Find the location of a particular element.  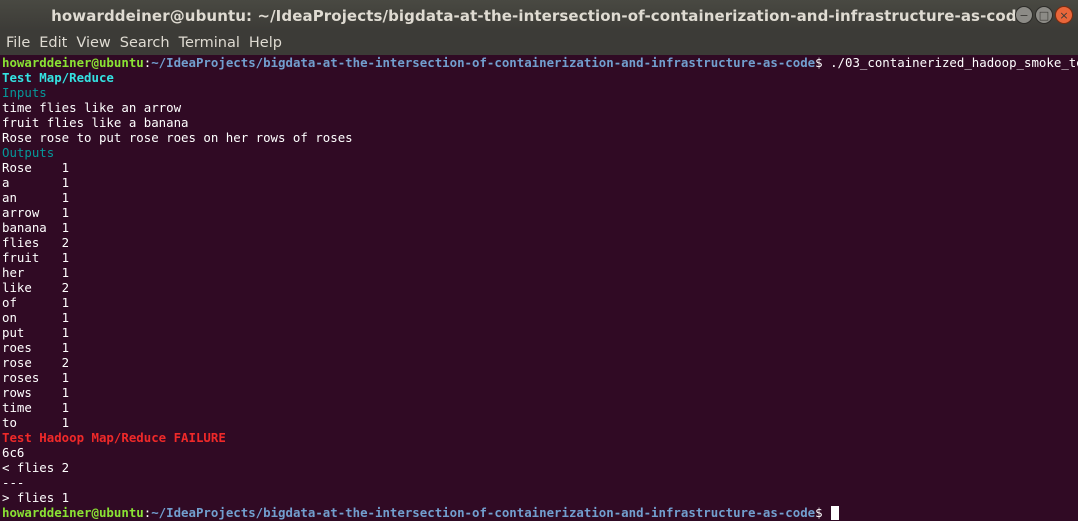

output-line: a 1 is located at coordinates (36, 182).